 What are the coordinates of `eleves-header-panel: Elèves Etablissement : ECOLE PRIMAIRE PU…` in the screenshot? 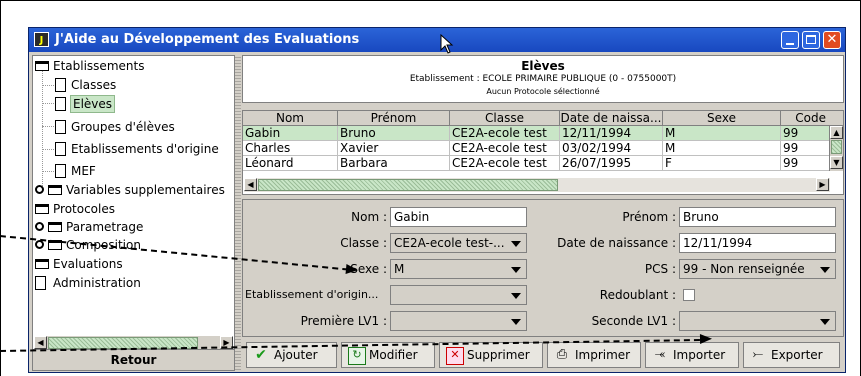 It's located at (543, 79).